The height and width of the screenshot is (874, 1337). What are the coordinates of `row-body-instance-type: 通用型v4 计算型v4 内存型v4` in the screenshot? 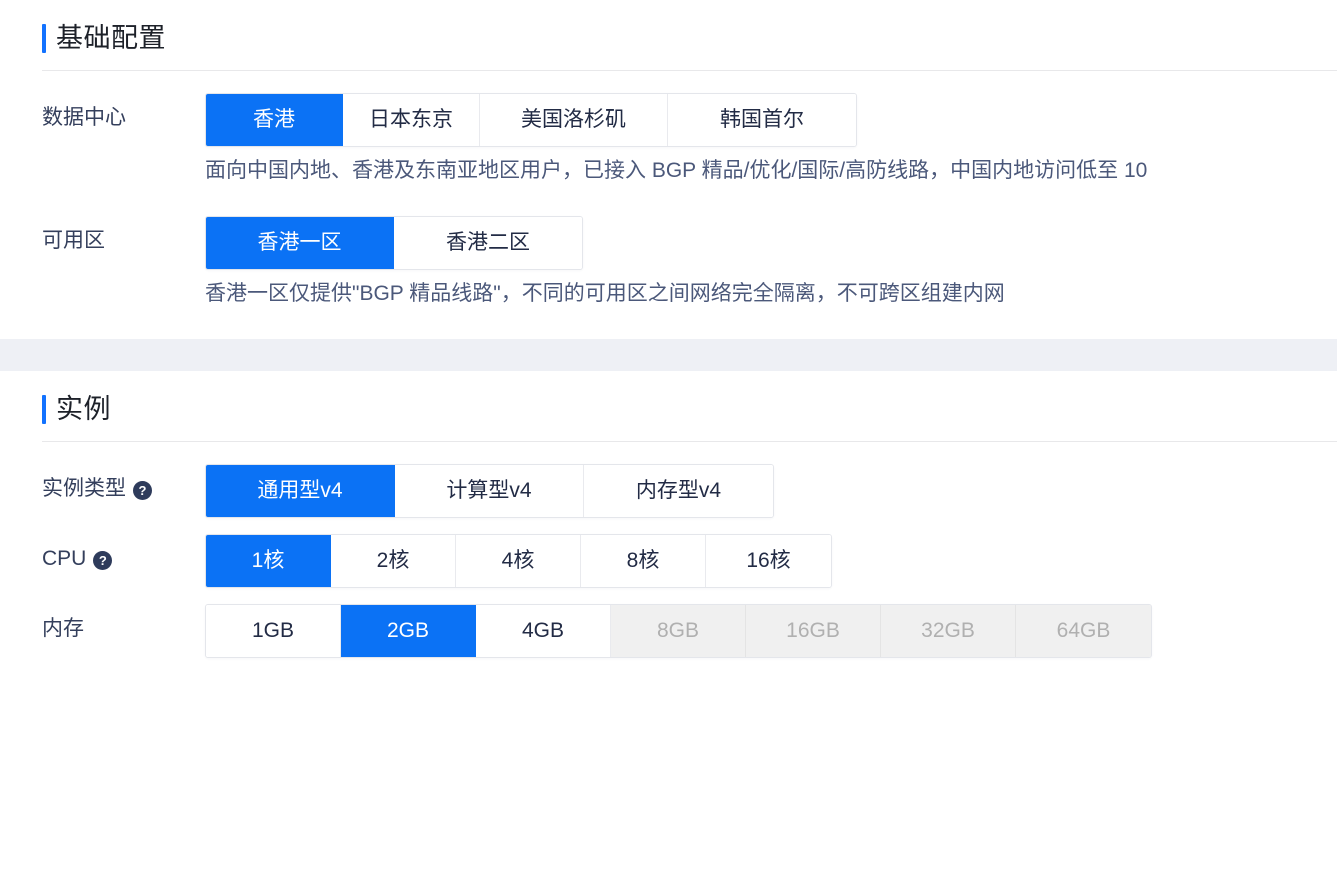 It's located at (771, 487).